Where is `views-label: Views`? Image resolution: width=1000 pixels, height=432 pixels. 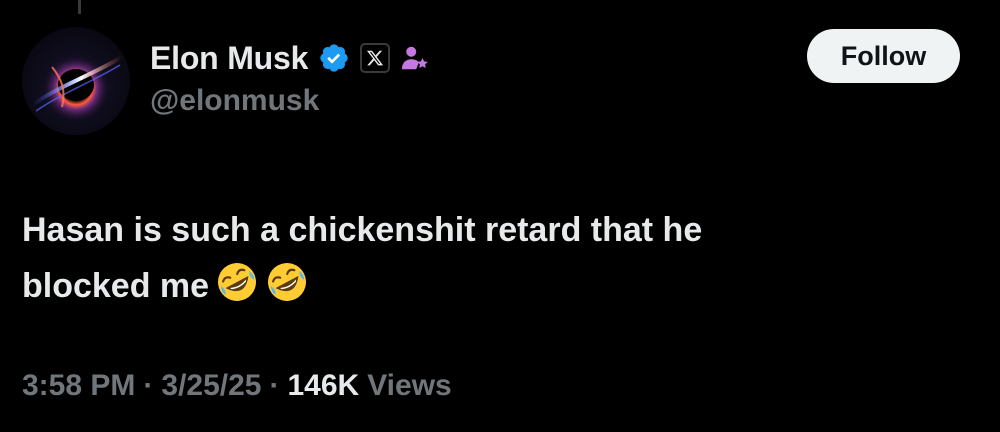 views-label: Views is located at coordinates (409, 385).